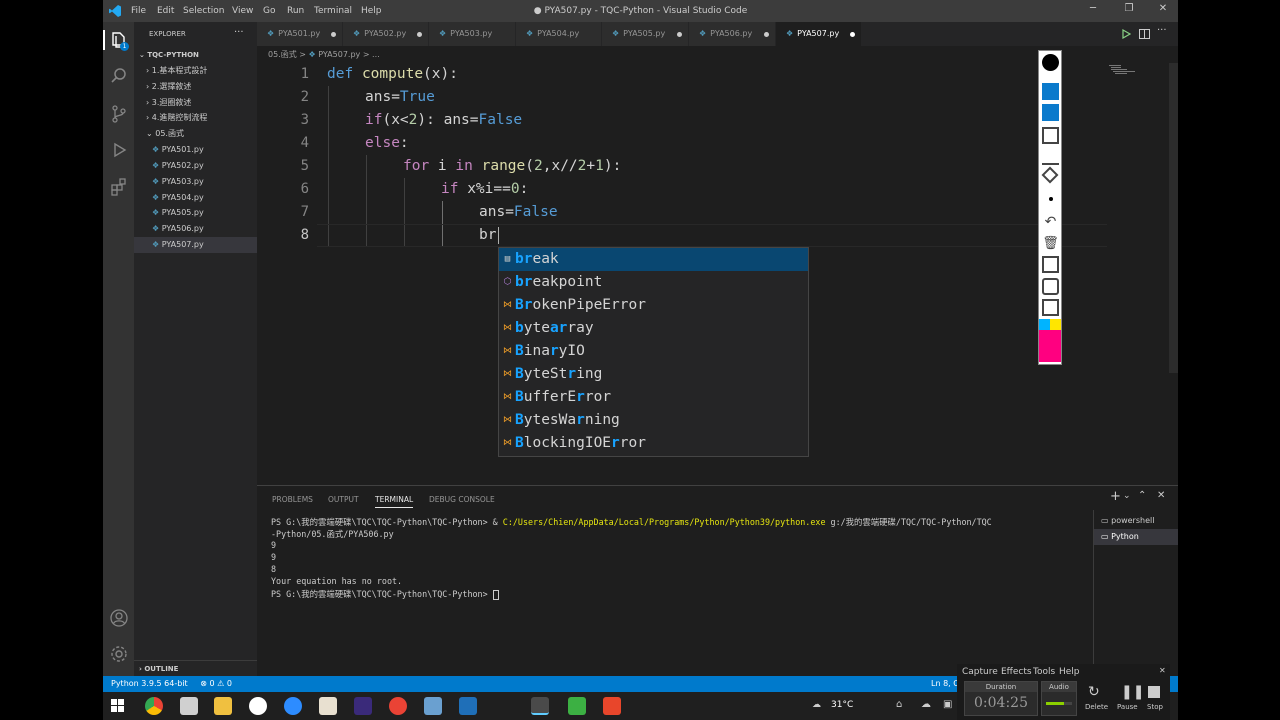 The width and height of the screenshot is (1280, 720). I want to click on file-item: ❖ PYA501.py, so click(195, 150).